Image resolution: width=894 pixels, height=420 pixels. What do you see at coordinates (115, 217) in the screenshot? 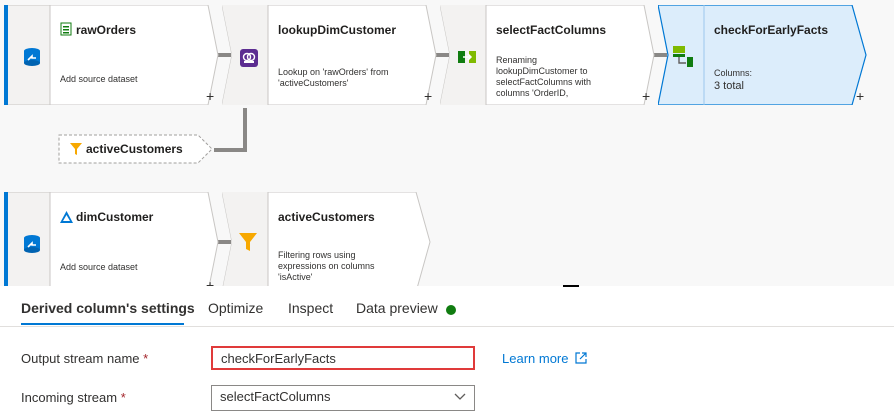
I see `node-title: dimCustomer` at bounding box center [115, 217].